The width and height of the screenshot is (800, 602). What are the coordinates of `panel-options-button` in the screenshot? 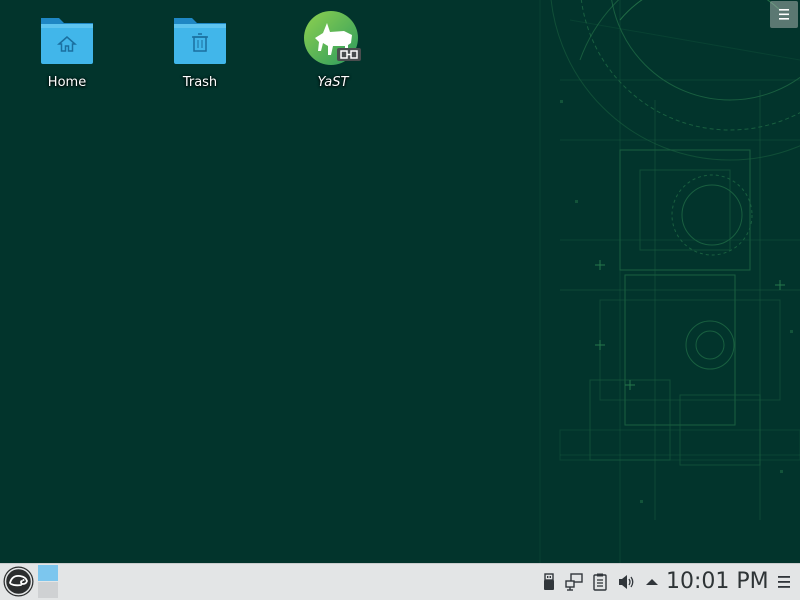 It's located at (784, 582).